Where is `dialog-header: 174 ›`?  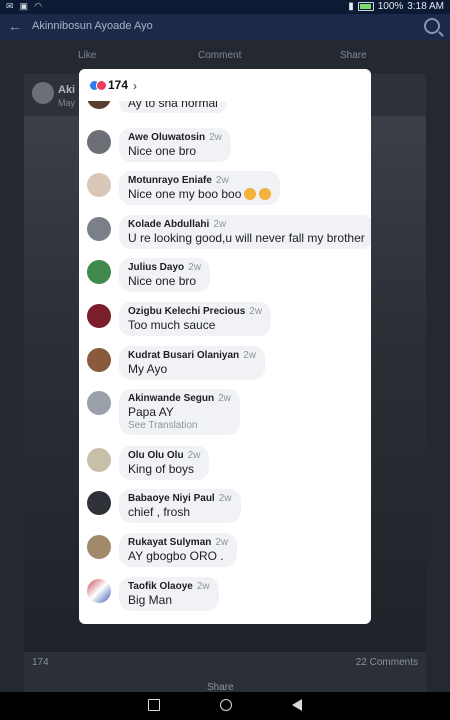
dialog-header: 174 › is located at coordinates (225, 85).